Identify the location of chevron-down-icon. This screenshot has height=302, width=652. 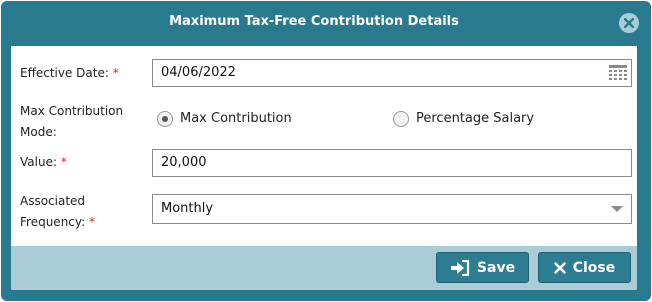
(617, 209).